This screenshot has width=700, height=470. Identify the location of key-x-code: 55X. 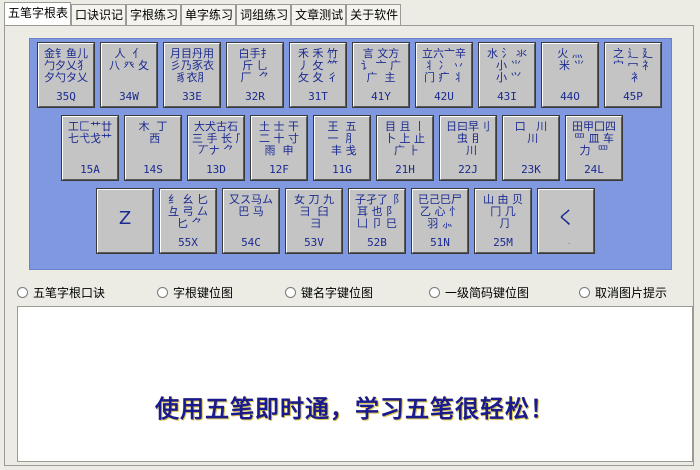
(188, 242).